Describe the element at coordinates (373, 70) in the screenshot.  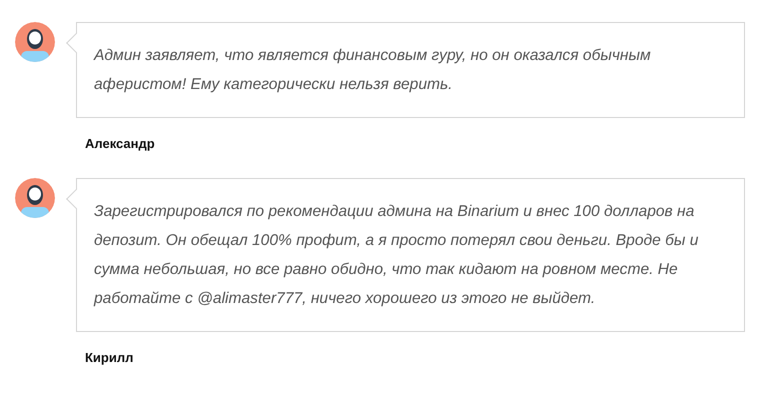
I see `comment-text: Админ заявляет, что является финансовым гуру, но он оказался обычным аферистом! Ему категорически нельзя верить.` at that location.